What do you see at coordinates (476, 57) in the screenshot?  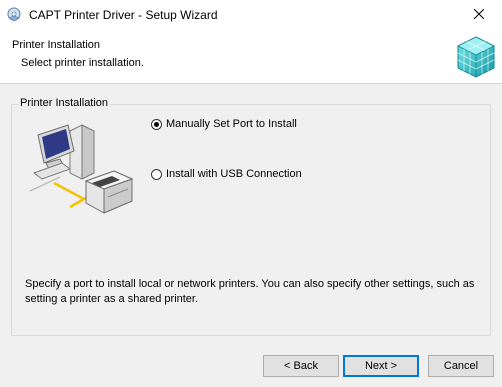 I see `cube-stack-logo-icon` at bounding box center [476, 57].